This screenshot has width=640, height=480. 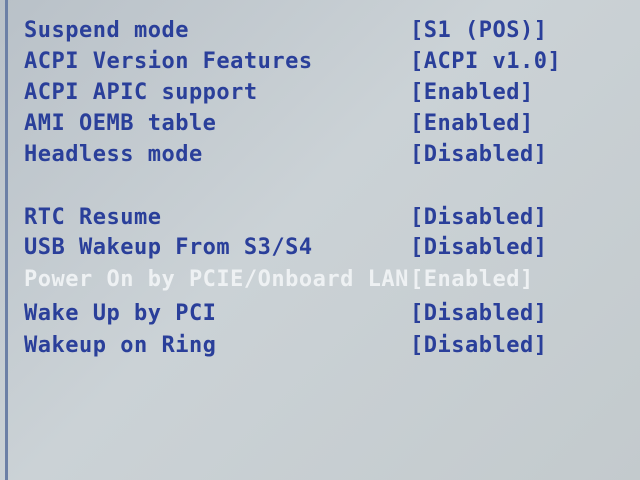 What do you see at coordinates (324, 346) in the screenshot?
I see `setting-row-wakeup-on-ring: Wakeup on Ring [Disabled]` at bounding box center [324, 346].